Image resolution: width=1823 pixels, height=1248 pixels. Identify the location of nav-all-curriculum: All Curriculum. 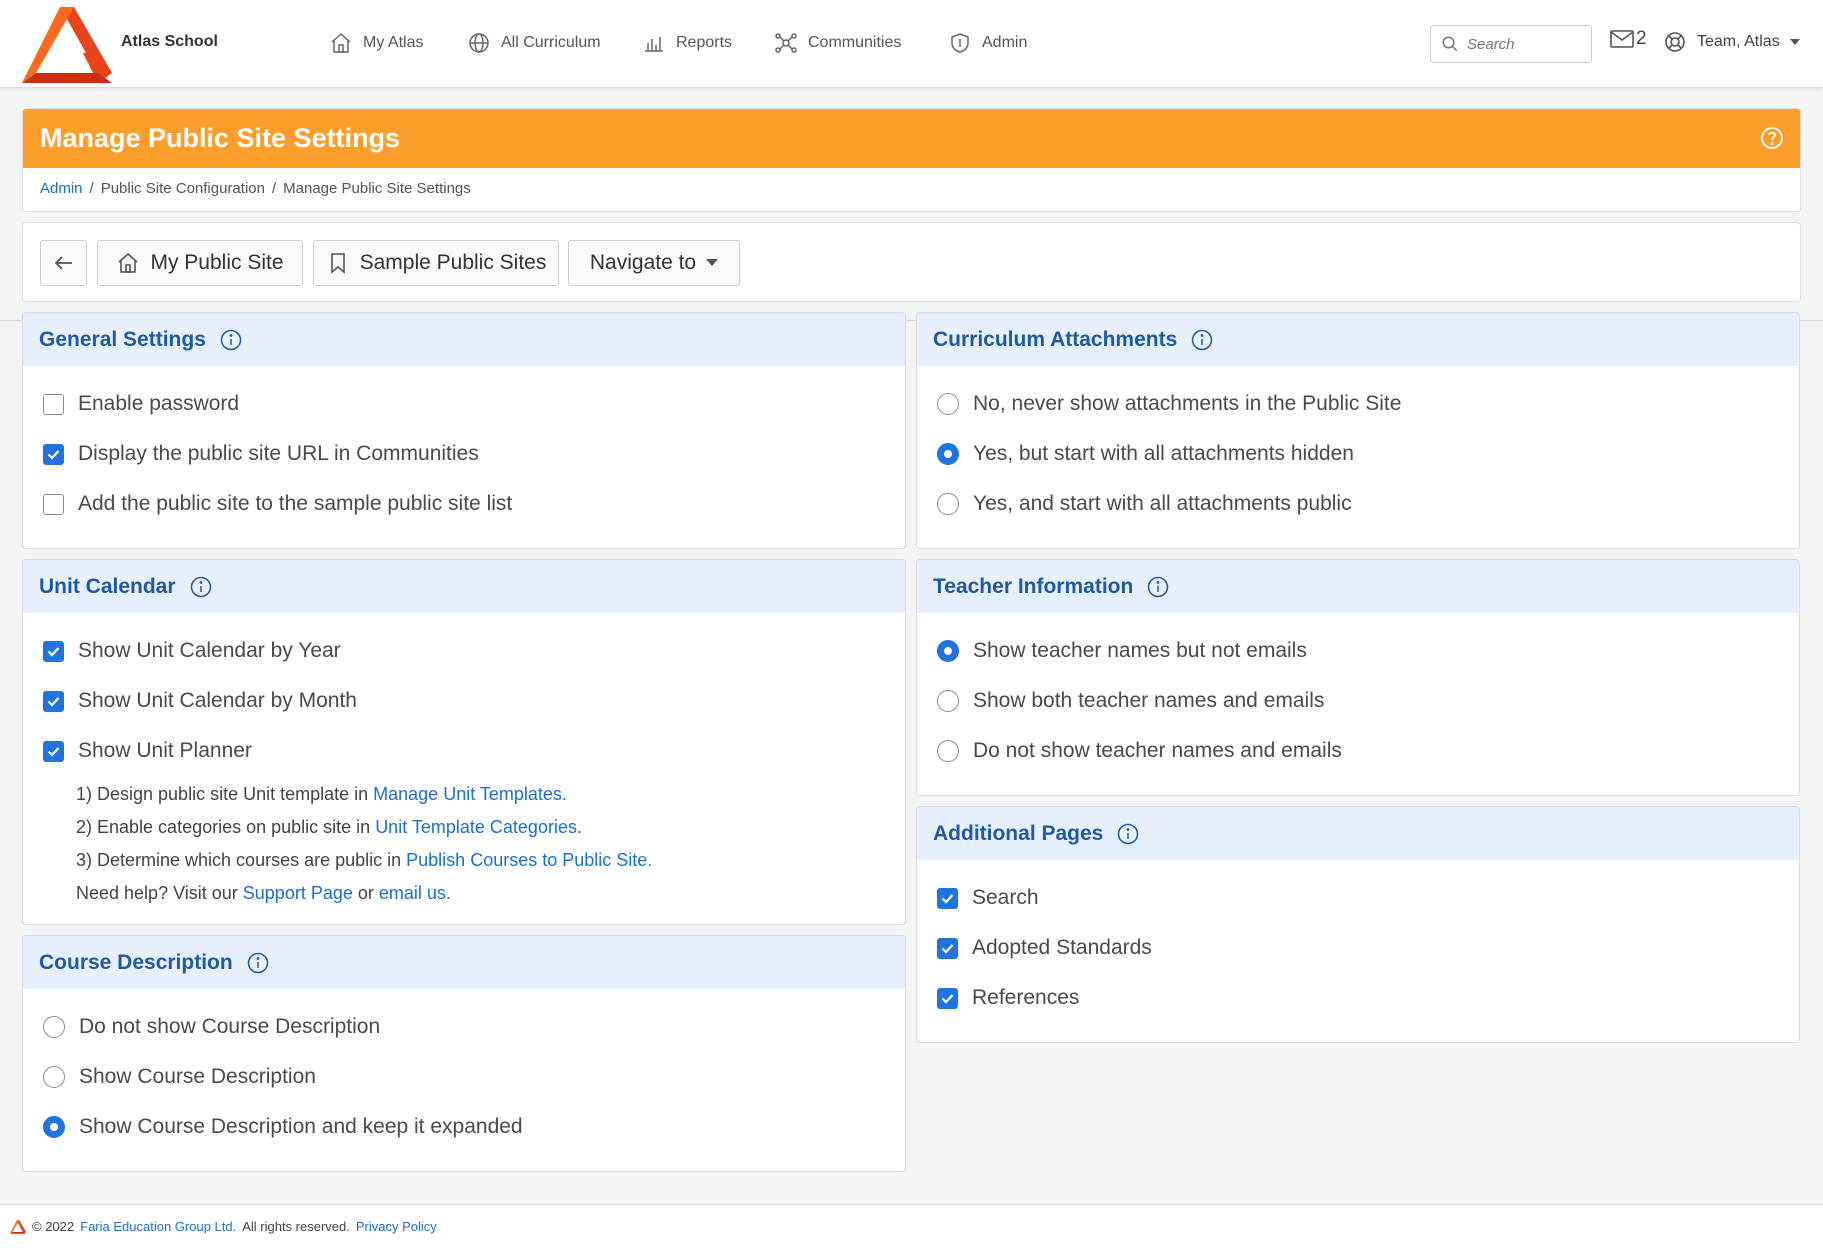
(534, 43).